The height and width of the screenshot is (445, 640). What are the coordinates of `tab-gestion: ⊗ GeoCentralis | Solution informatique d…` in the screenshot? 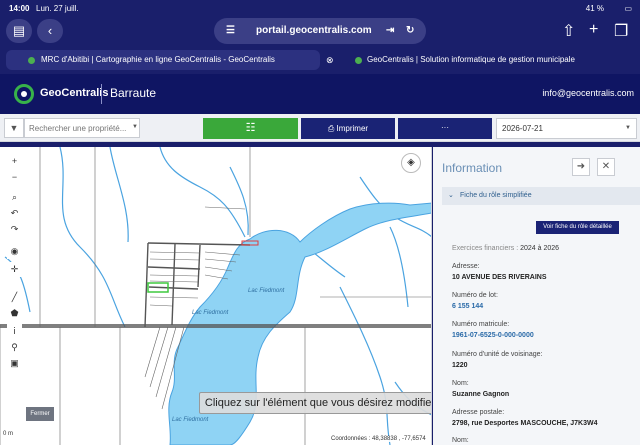 It's located at (479, 60).